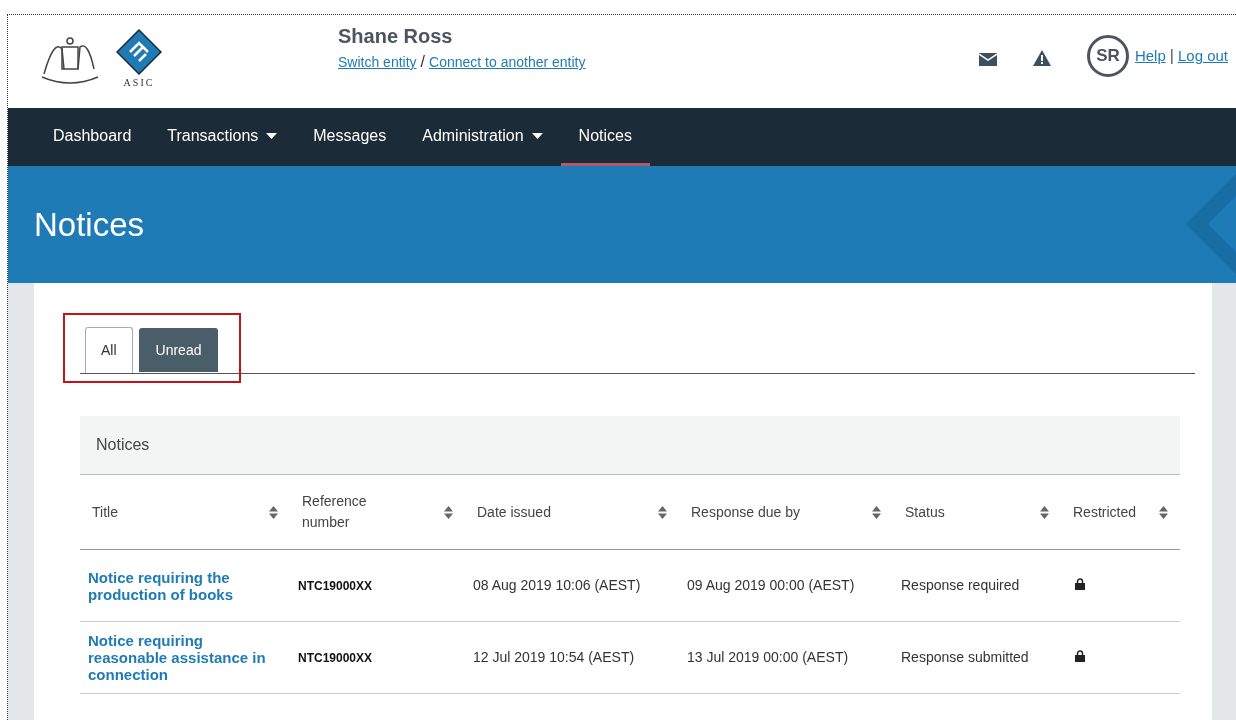 This screenshot has height=720, width=1236. What do you see at coordinates (745, 512) in the screenshot?
I see `column-header: Response due by` at bounding box center [745, 512].